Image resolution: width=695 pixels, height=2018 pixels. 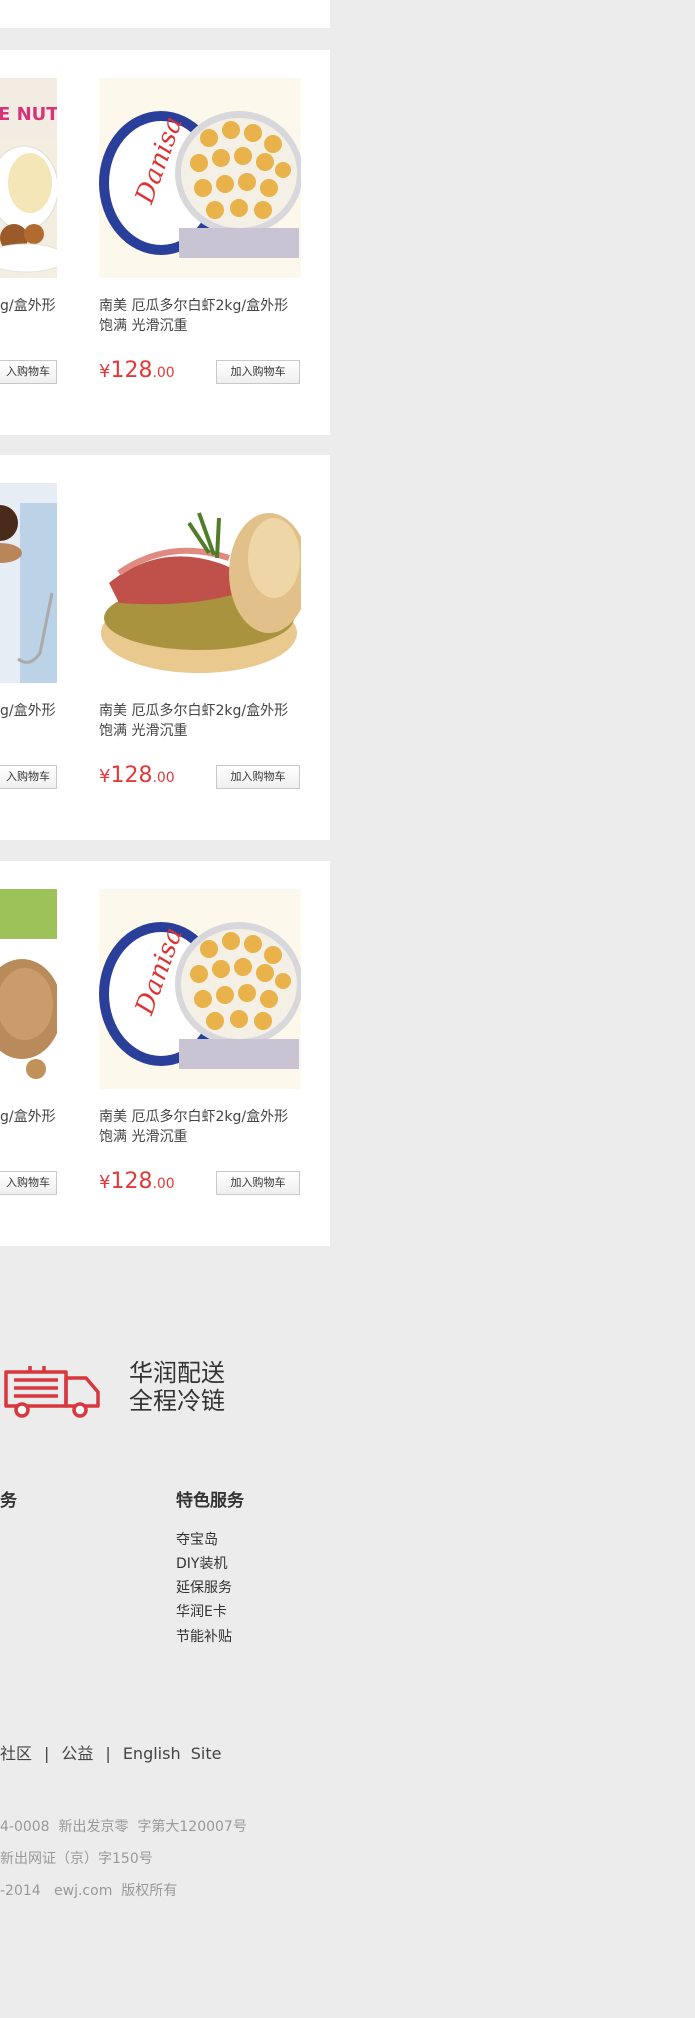 I want to click on footer-link-ecard: 华润E卡, so click(x=201, y=1611).